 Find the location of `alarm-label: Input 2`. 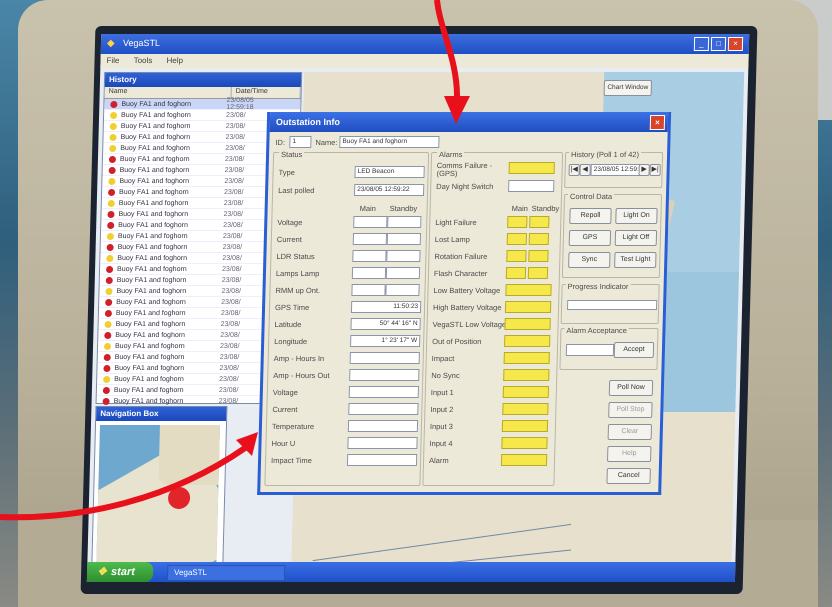

alarm-label: Input 2 is located at coordinates (442, 409).